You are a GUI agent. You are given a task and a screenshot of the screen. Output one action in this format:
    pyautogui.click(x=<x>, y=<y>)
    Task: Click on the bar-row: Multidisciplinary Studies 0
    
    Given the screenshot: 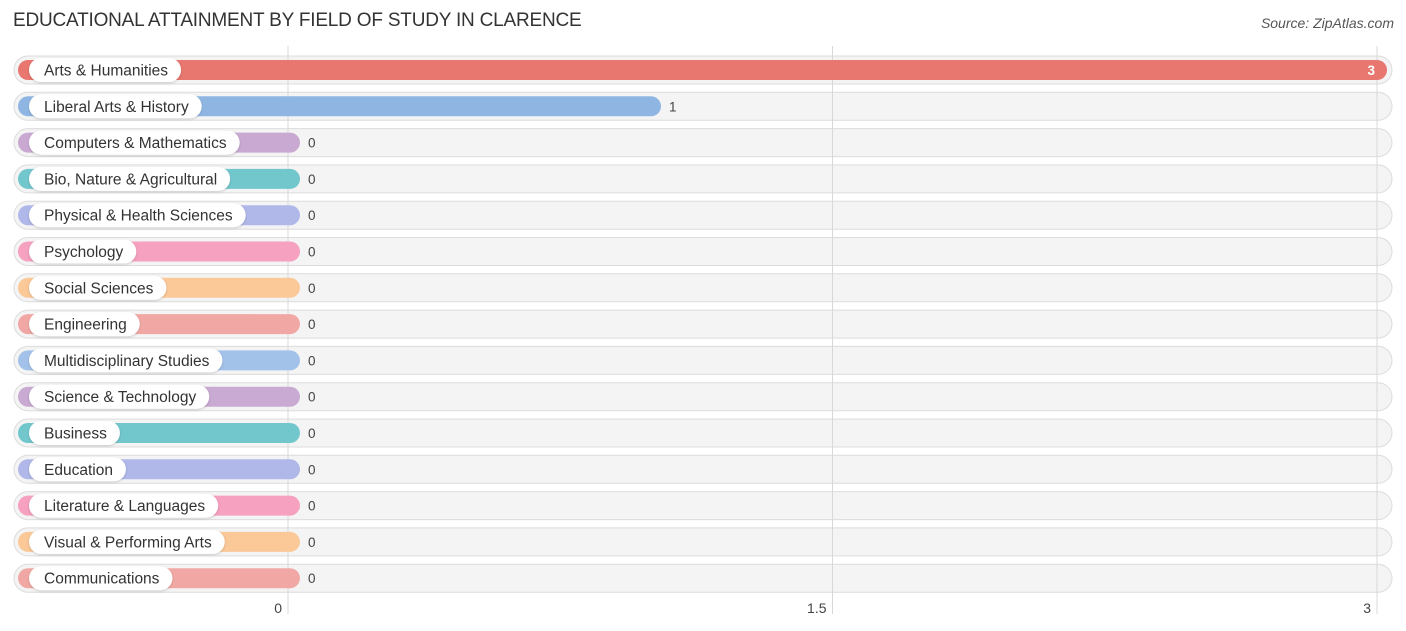 What is the action you would take?
    pyautogui.click(x=167, y=360)
    